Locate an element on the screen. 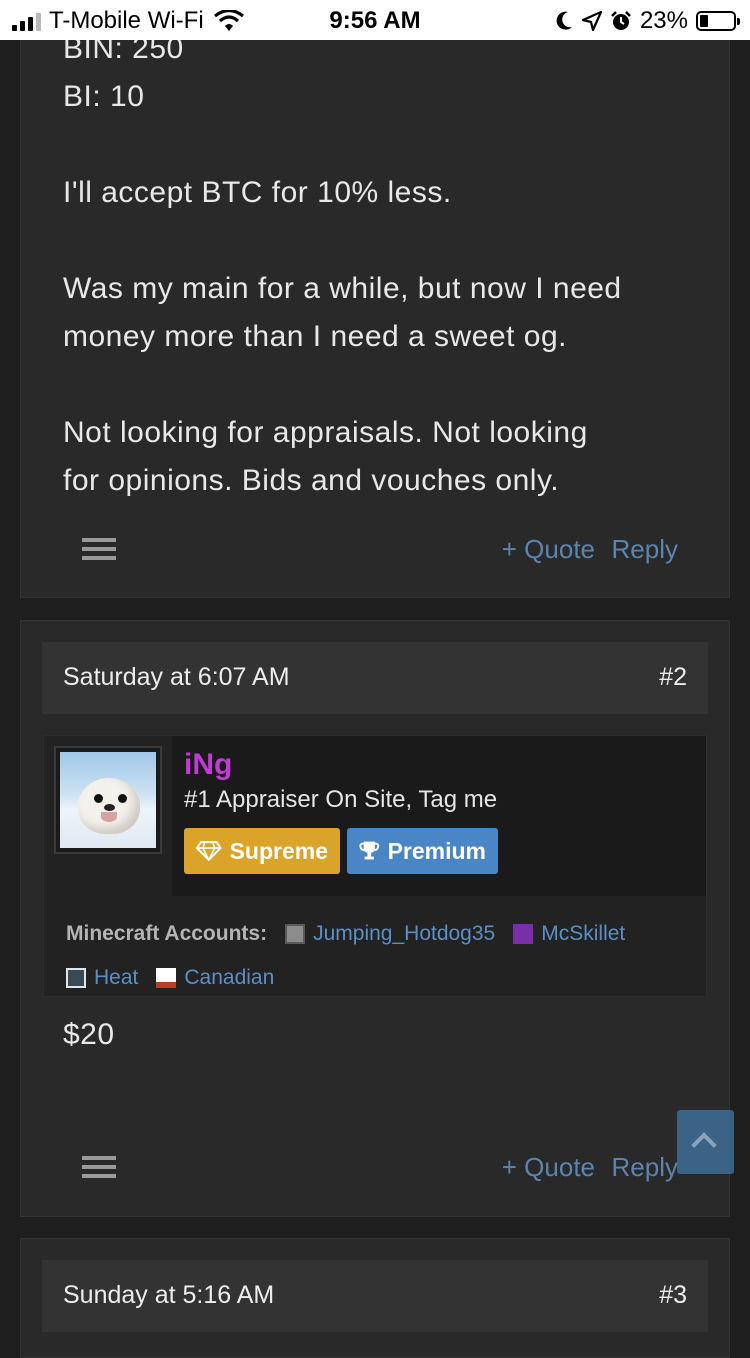  avatar is located at coordinates (108, 800).